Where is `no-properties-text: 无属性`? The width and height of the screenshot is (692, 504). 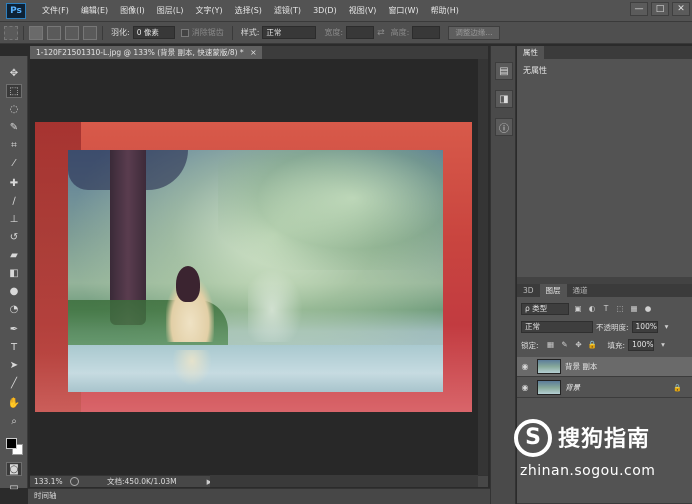 no-properties-text: 无属性 is located at coordinates (535, 70).